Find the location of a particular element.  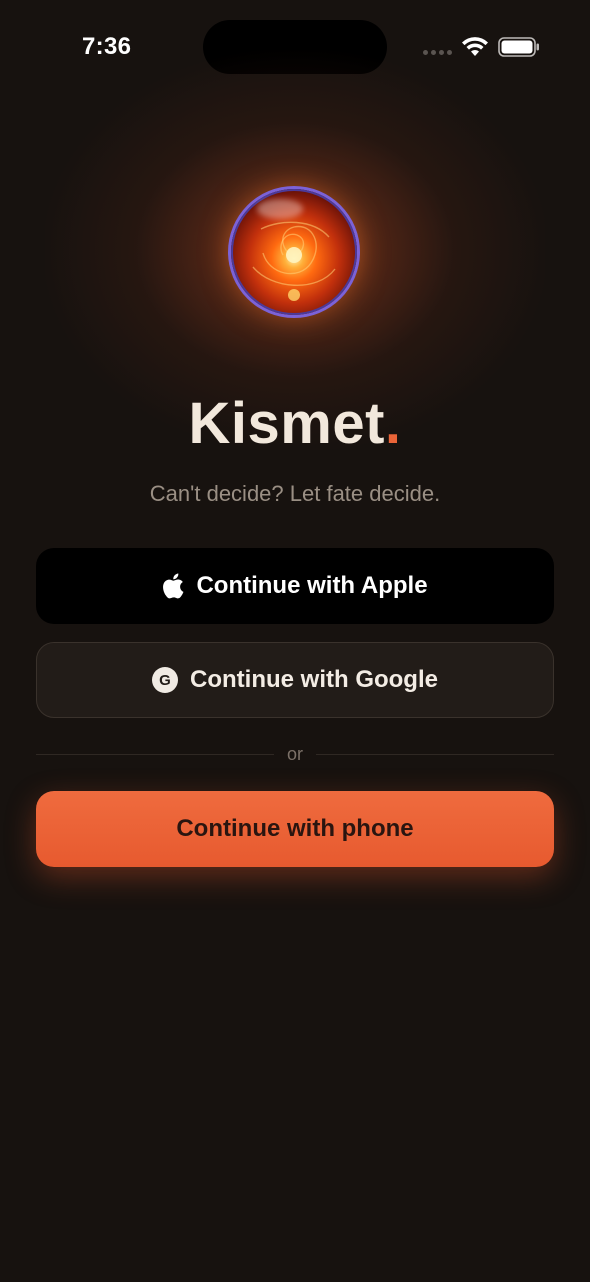

google-badge: G is located at coordinates (165, 680).